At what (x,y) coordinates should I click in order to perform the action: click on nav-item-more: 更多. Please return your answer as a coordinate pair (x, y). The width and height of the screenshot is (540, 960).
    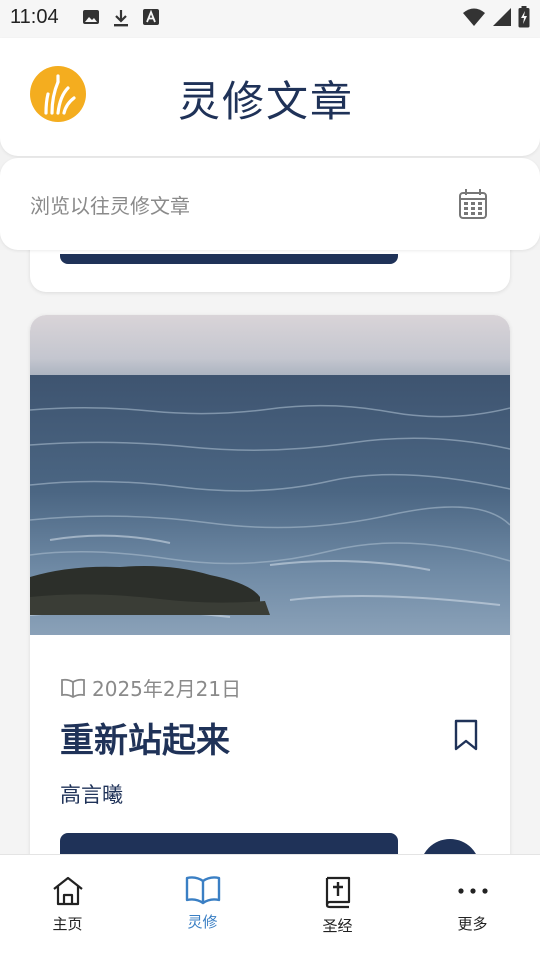
    Looking at the image, I should click on (472, 907).